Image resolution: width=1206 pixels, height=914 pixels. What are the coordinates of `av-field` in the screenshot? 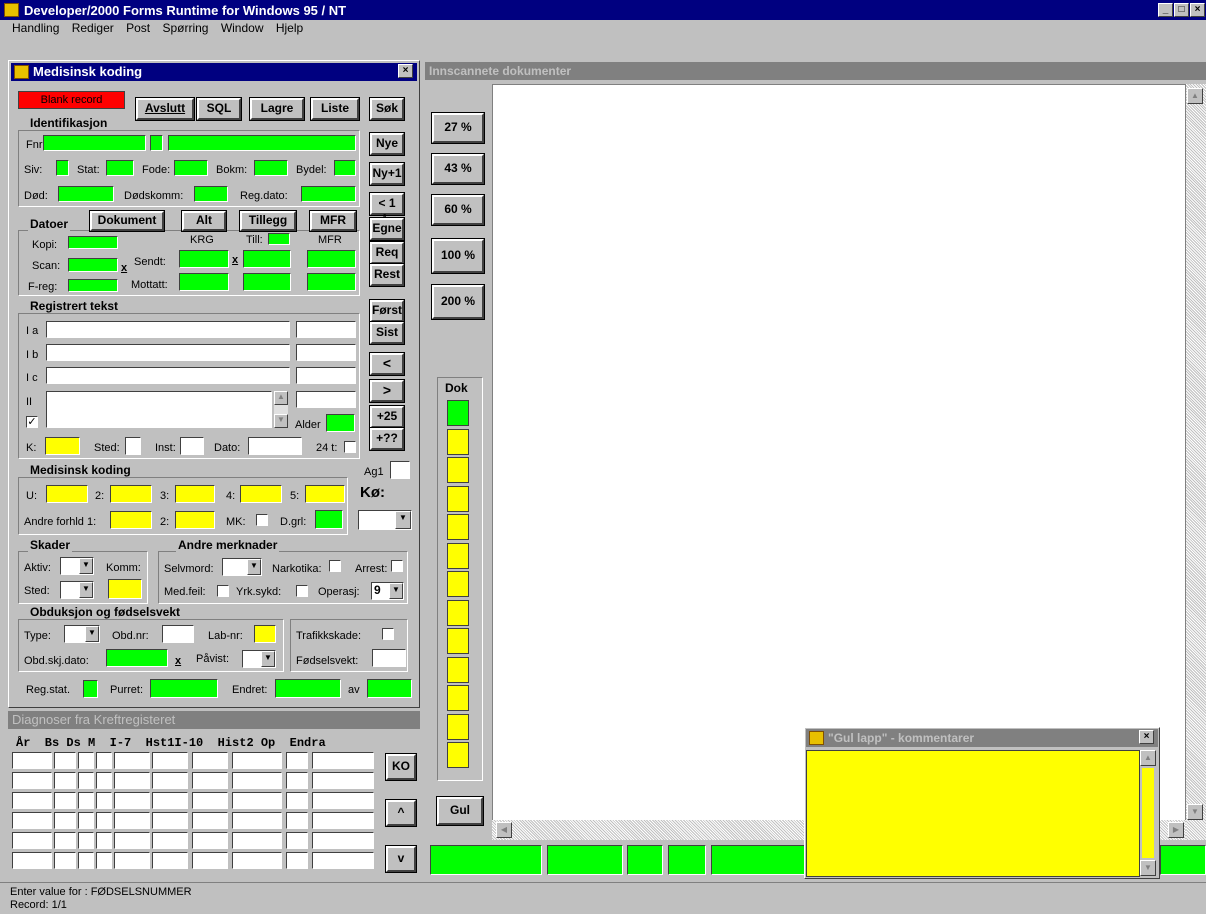 It's located at (389, 688).